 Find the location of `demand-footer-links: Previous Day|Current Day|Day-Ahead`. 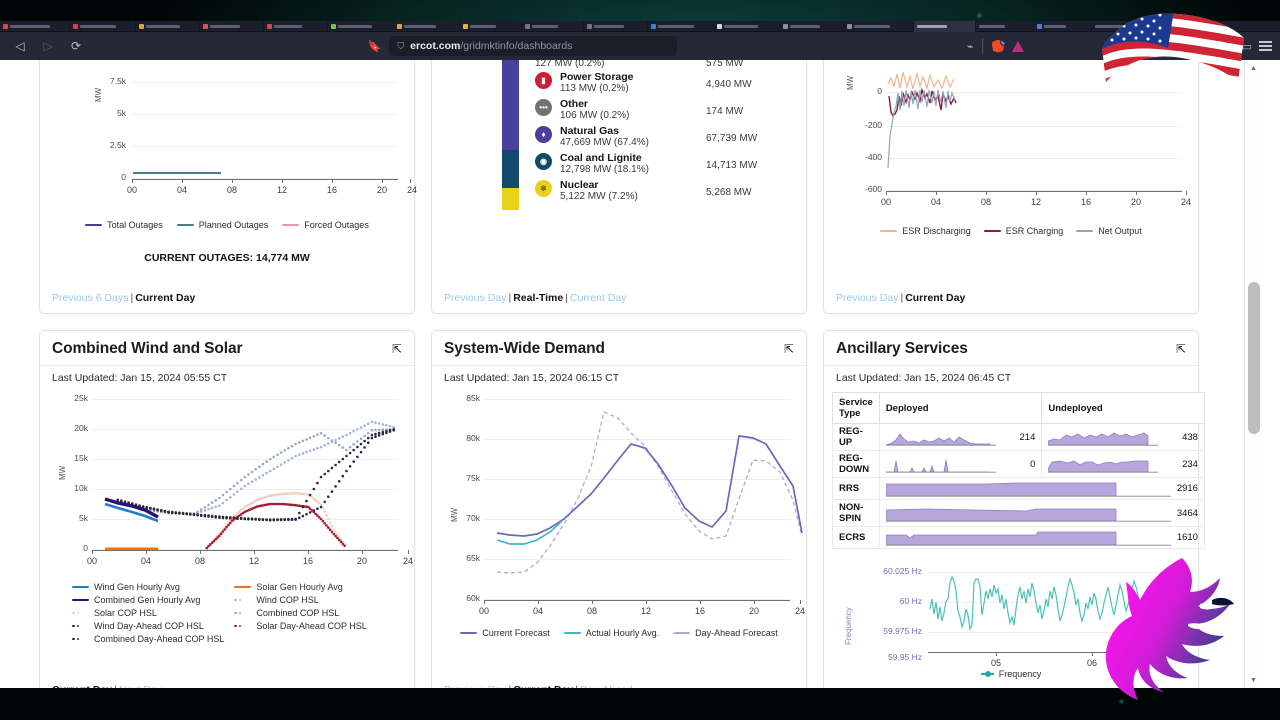

demand-footer-links: Previous Day|Current Day|Day-Ahead is located at coordinates (619, 664).